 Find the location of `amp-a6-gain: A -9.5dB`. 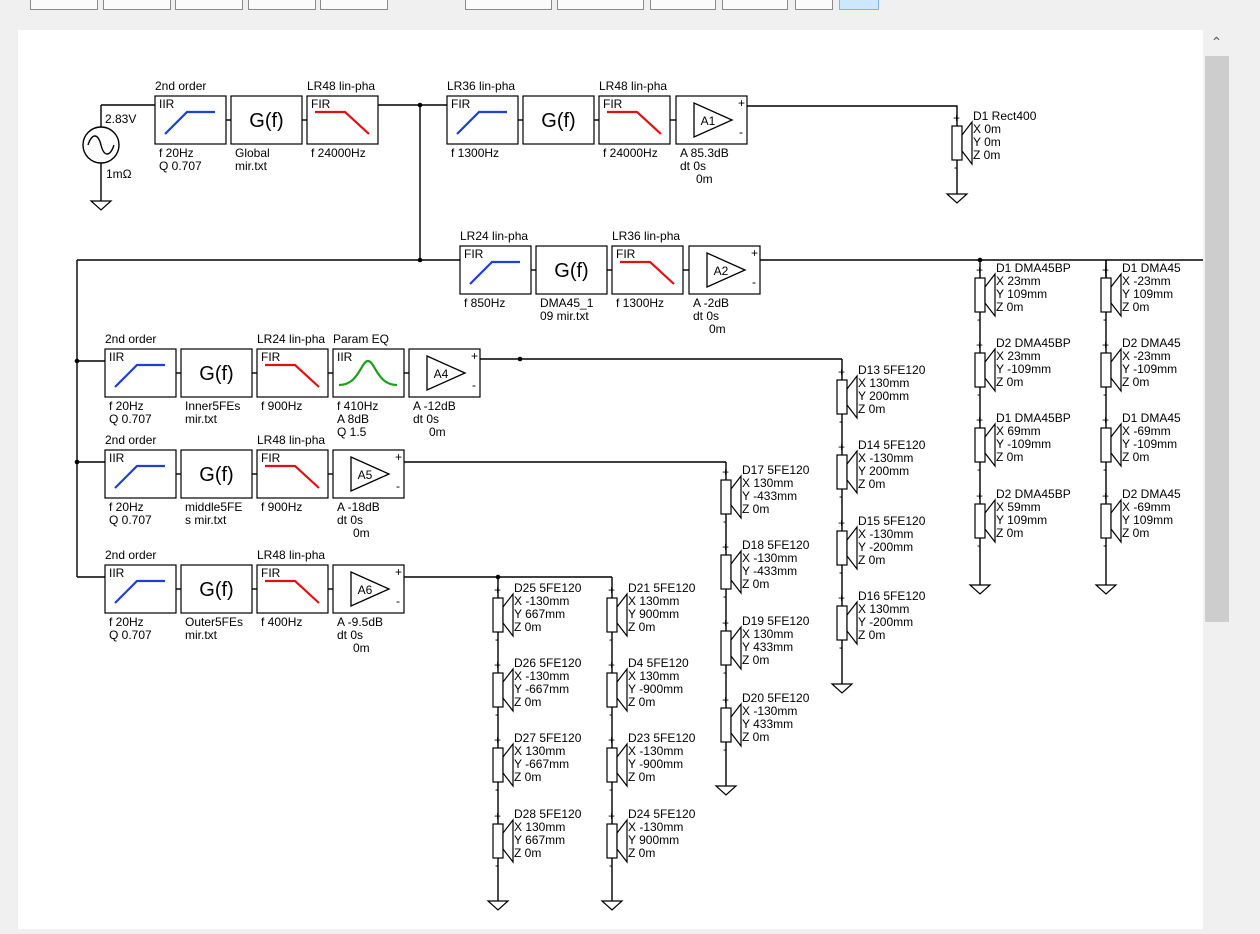

amp-a6-gain: A -9.5dB is located at coordinates (360, 622).